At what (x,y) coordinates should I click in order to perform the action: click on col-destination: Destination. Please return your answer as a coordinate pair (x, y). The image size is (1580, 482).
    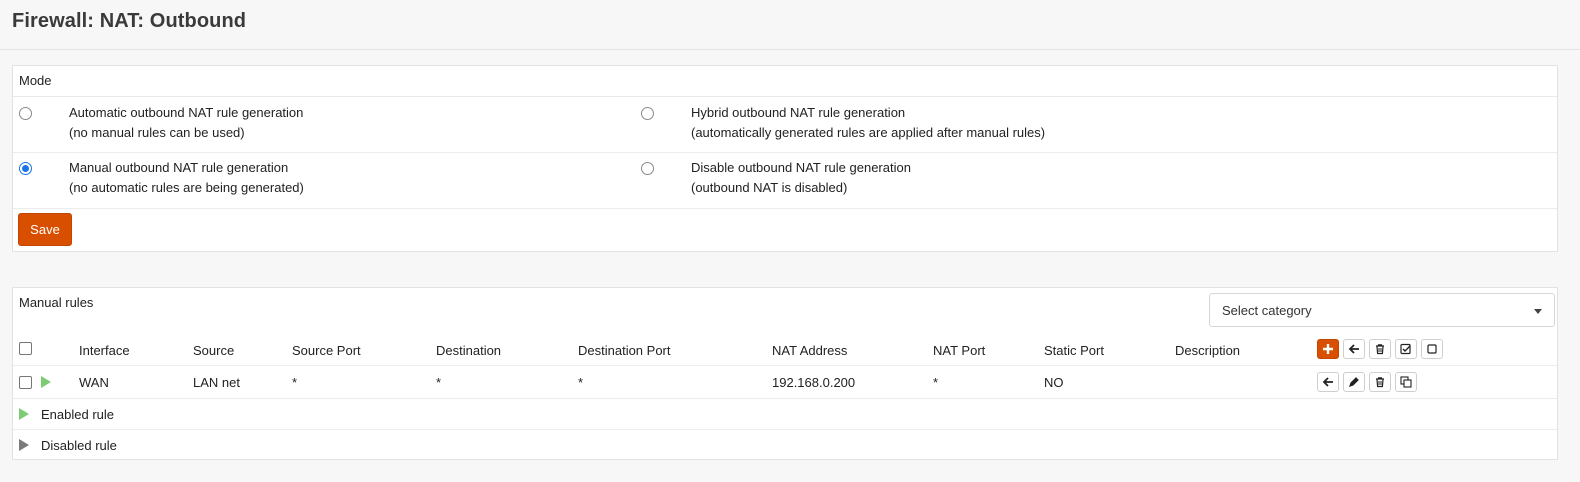
    Looking at the image, I should click on (469, 350).